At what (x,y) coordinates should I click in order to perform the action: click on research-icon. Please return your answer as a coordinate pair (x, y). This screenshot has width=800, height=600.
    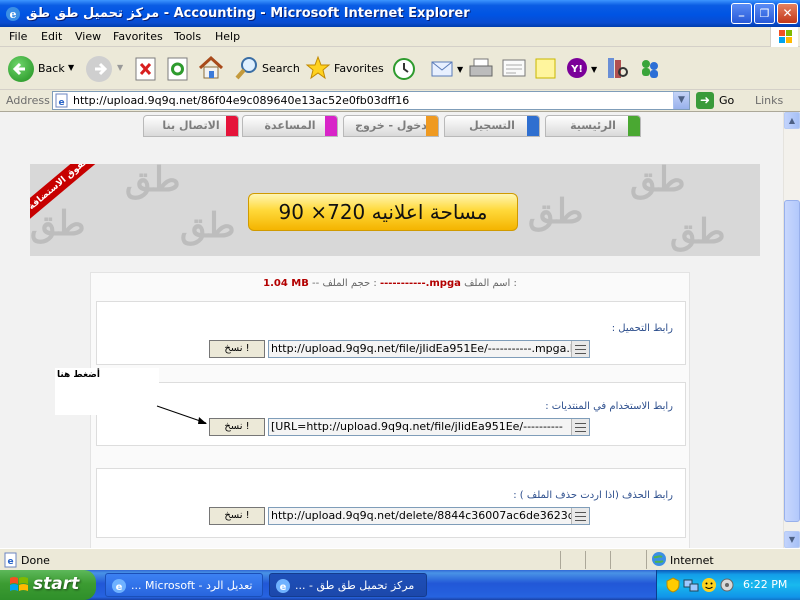
    Looking at the image, I should click on (618, 68).